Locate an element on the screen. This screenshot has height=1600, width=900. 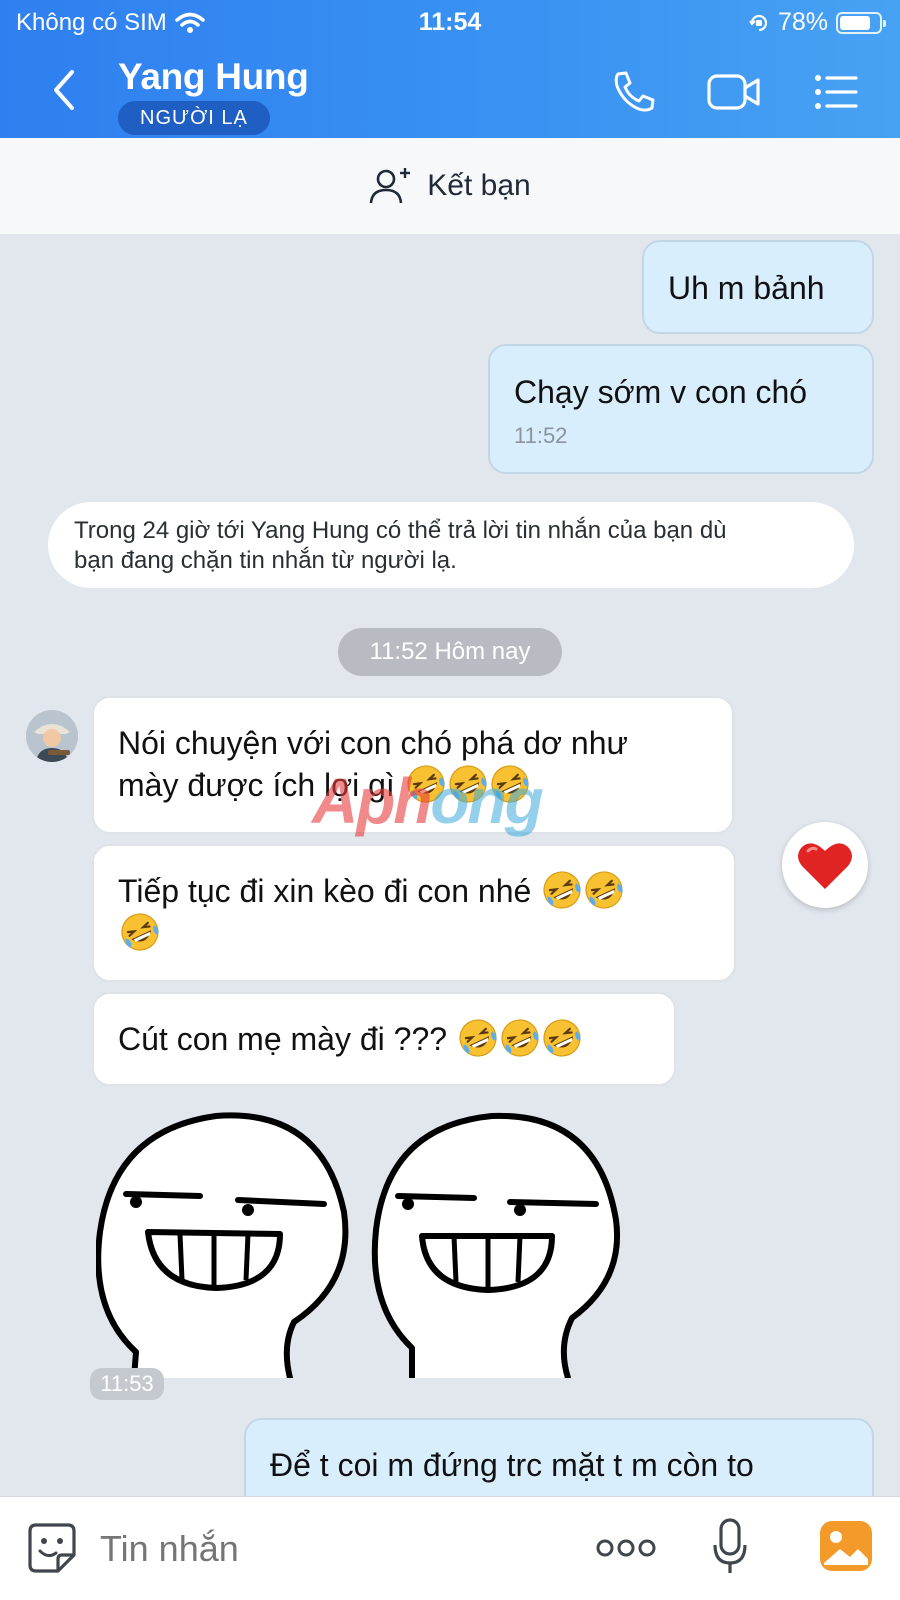
more-dots-icon is located at coordinates (626, 1548).